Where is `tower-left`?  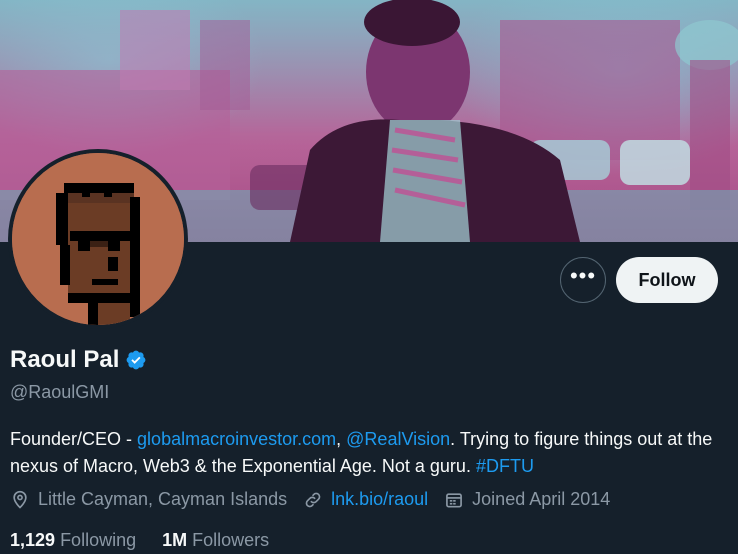
tower-left is located at coordinates (225, 65).